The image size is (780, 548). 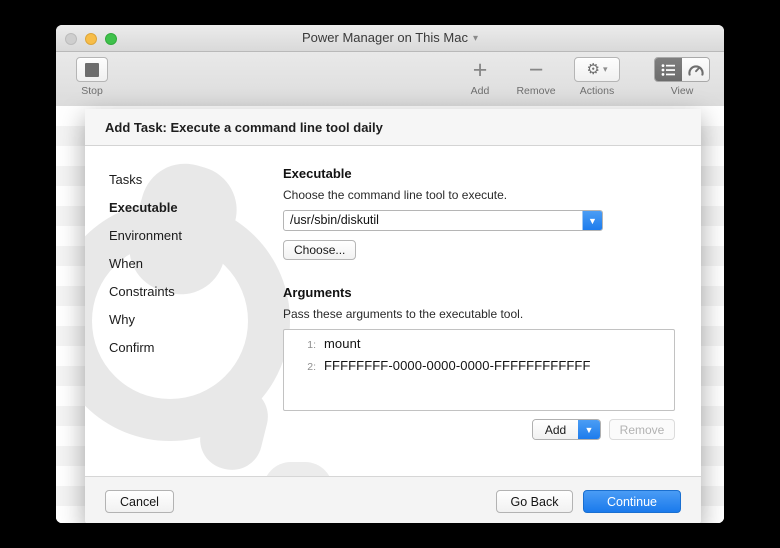 What do you see at coordinates (597, 91) in the screenshot?
I see `toolbar-actions-label: Actions` at bounding box center [597, 91].